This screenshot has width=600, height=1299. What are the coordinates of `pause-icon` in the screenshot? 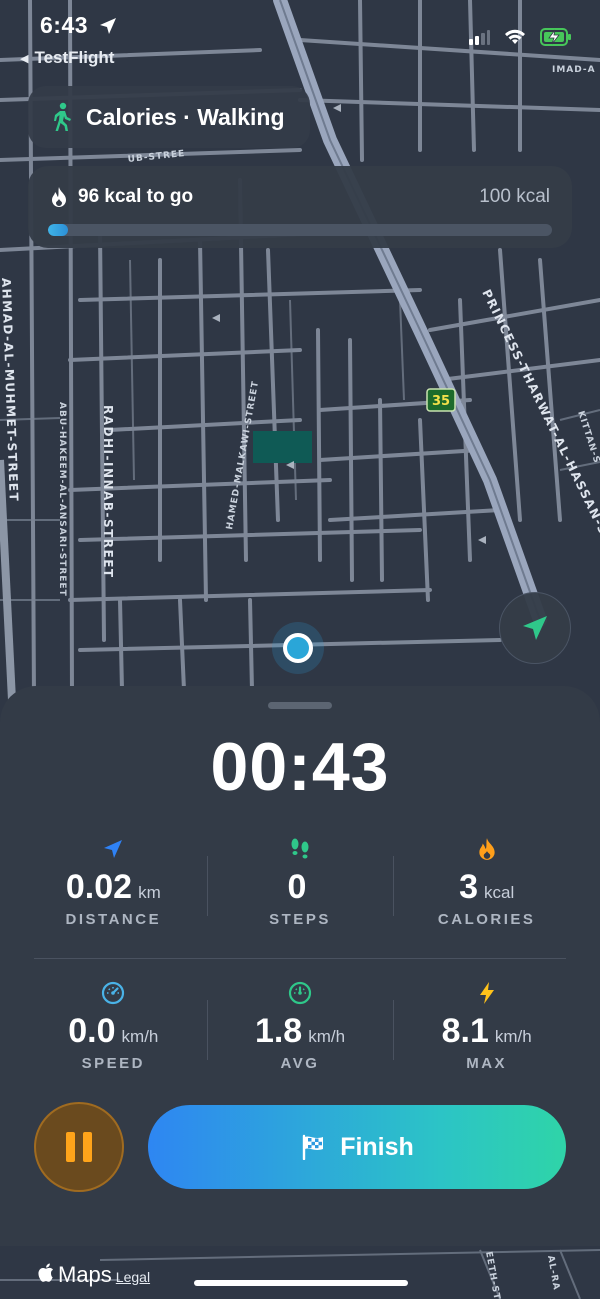 It's located at (70, 1147).